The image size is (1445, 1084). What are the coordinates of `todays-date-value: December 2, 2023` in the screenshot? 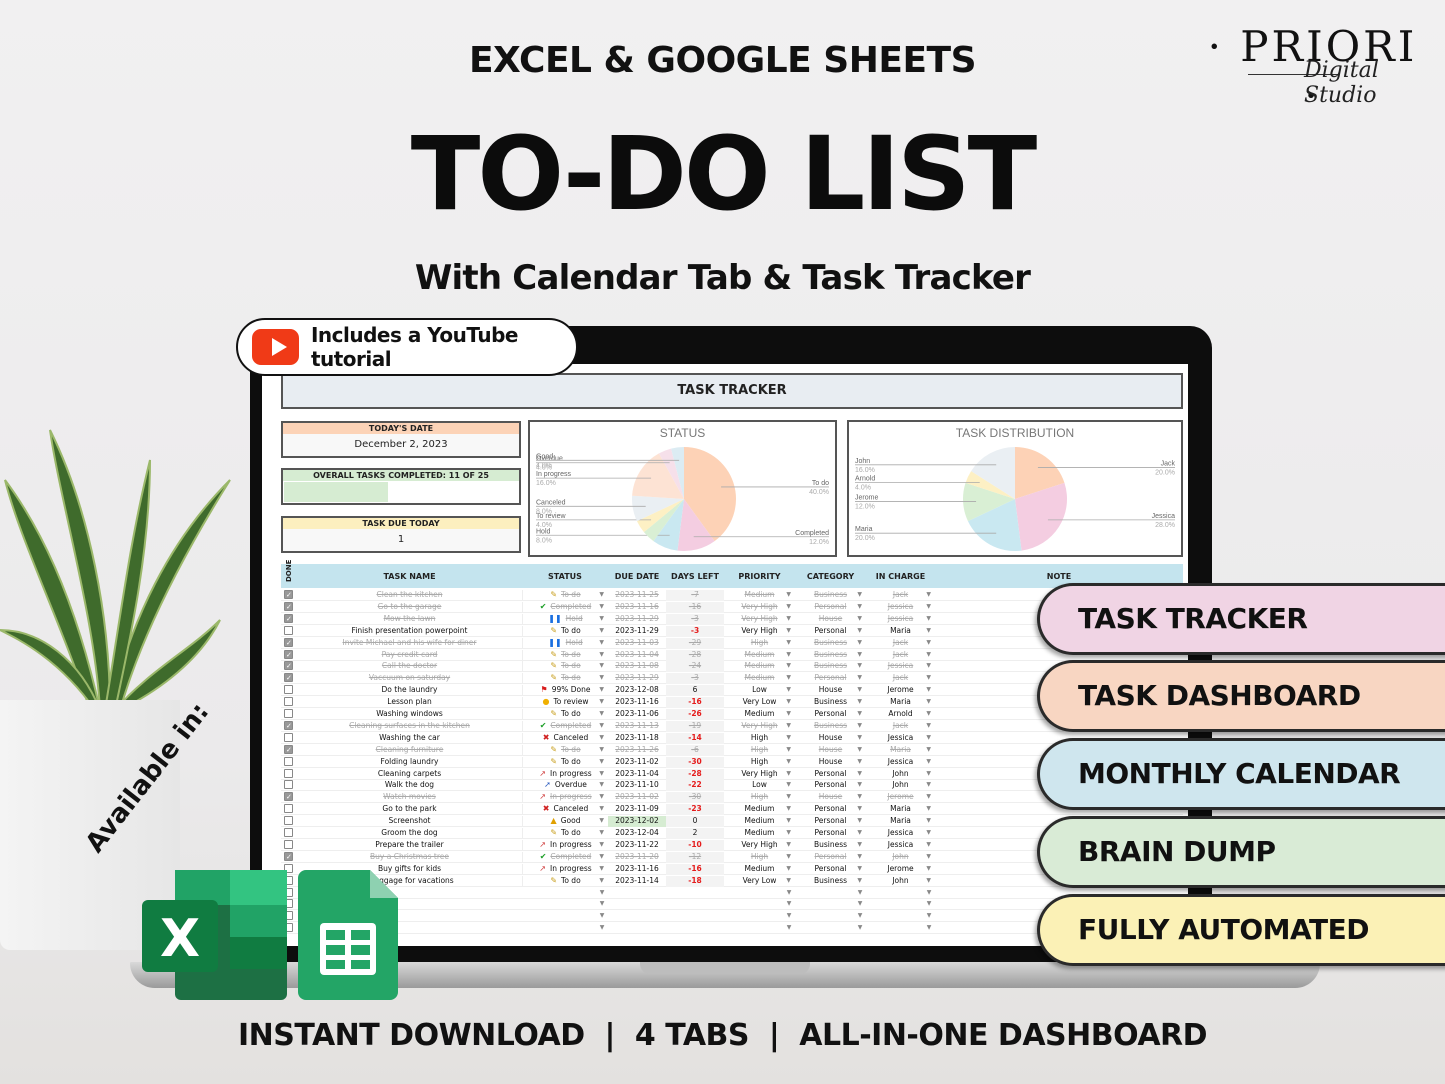 It's located at (401, 445).